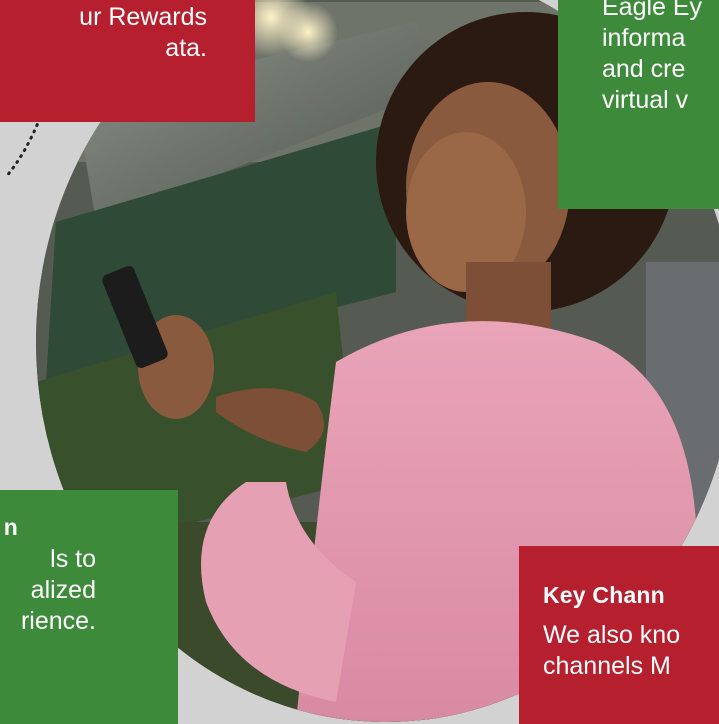 The width and height of the screenshot is (719, 724). What do you see at coordinates (58, 590) in the screenshot?
I see `personalization-callout-text: ls to alized rience.` at bounding box center [58, 590].